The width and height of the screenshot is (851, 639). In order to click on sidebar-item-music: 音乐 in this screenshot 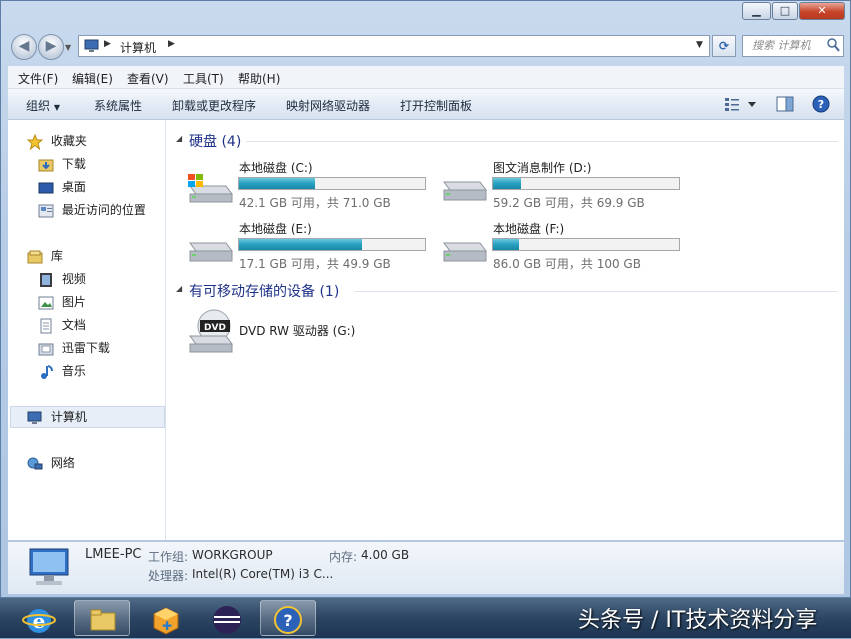, I will do `click(62, 371)`.